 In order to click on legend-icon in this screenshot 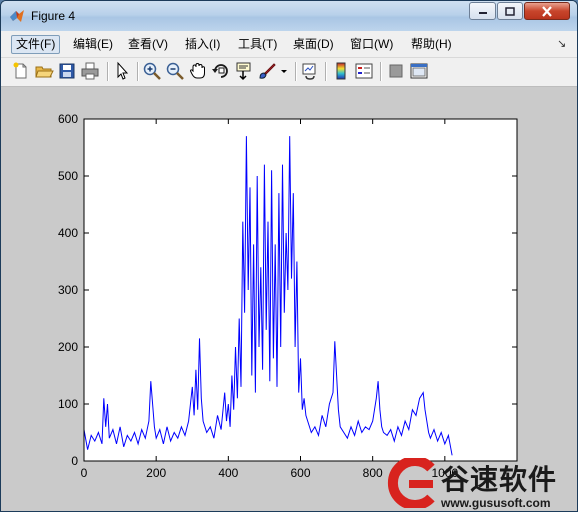, I will do `click(364, 71)`.